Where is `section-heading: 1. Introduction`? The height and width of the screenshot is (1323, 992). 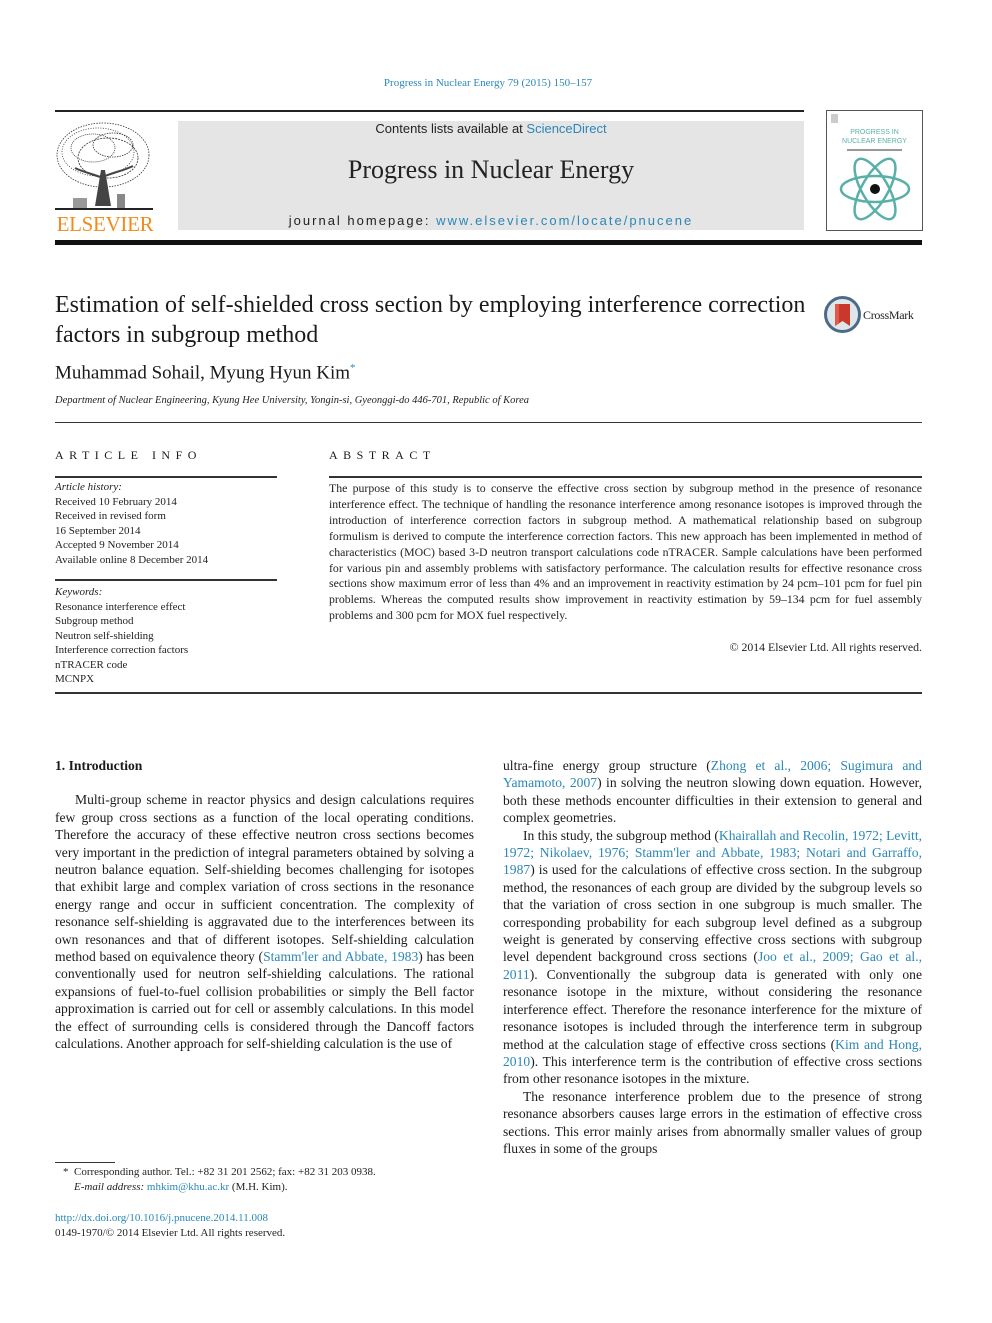 section-heading: 1. Introduction is located at coordinates (99, 765).